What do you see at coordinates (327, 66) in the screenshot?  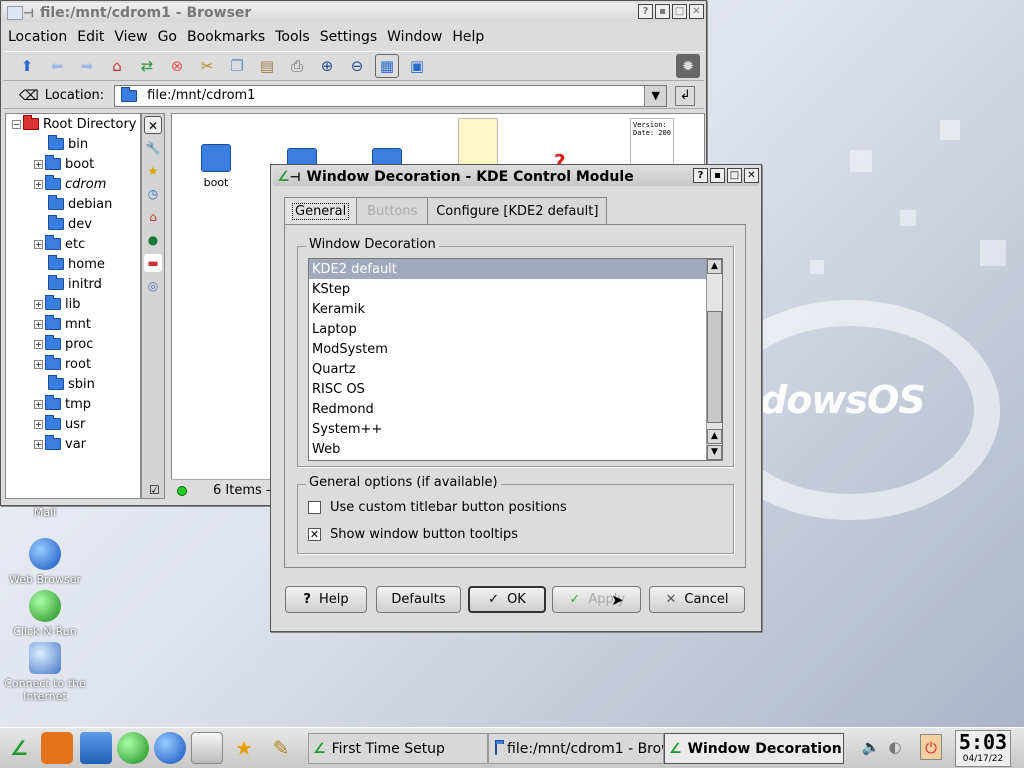 I see `zoom-in-icon: ⊕` at bounding box center [327, 66].